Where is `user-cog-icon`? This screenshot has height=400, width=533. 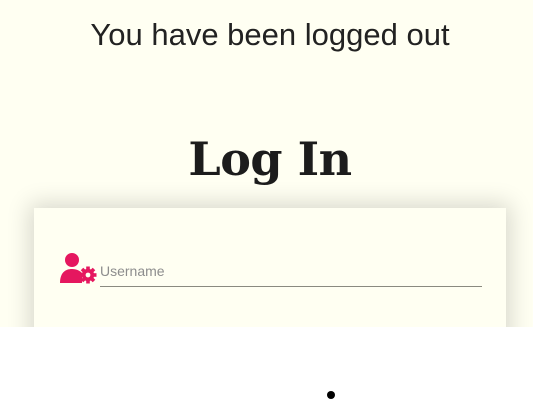
user-cog-icon is located at coordinates (79, 268).